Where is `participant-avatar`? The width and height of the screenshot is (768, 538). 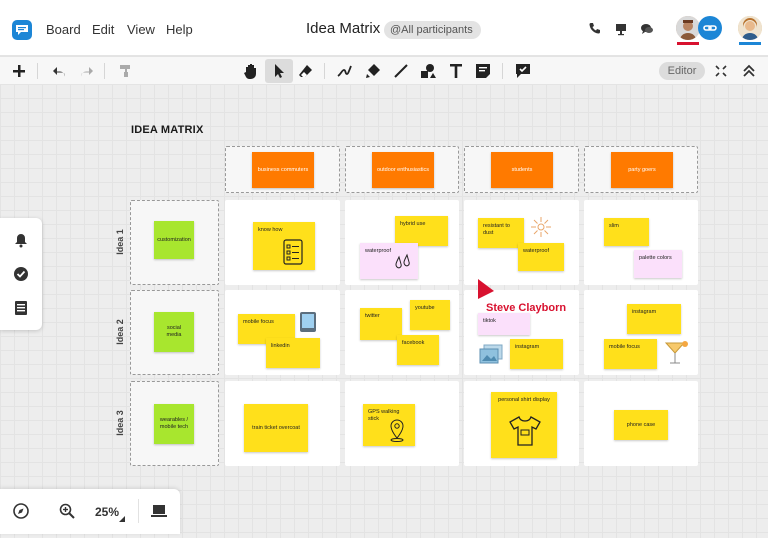
participant-avatar is located at coordinates (688, 28).